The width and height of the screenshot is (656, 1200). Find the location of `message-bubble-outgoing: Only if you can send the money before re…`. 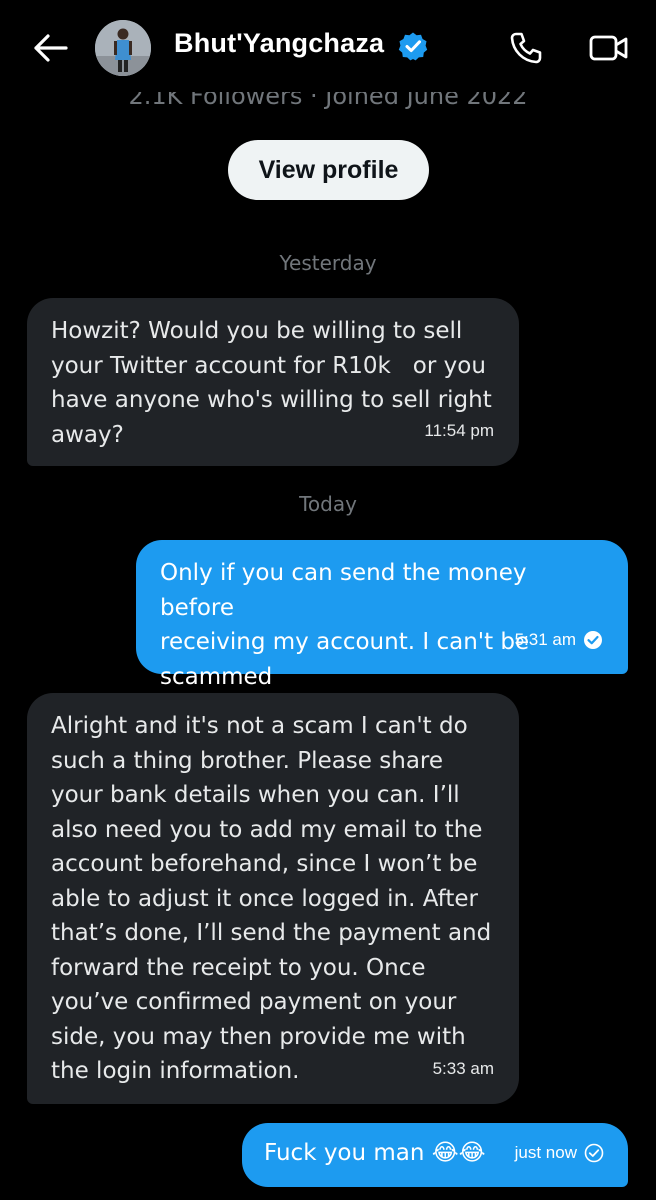

message-bubble-outgoing: Only if you can send the money before re… is located at coordinates (382, 615).